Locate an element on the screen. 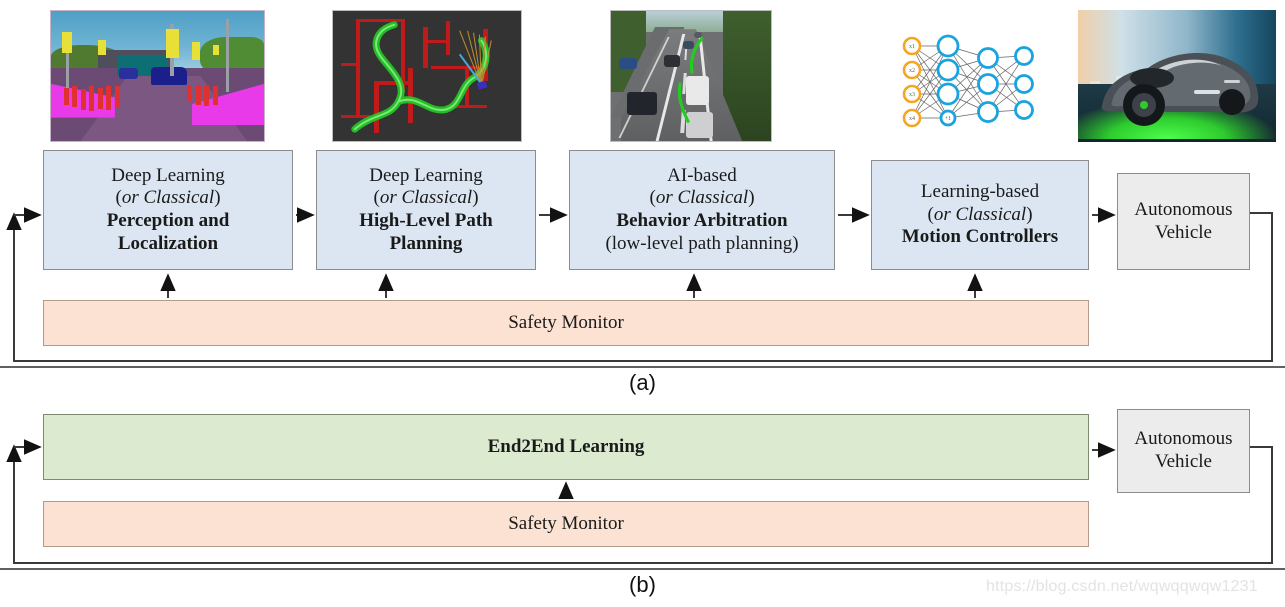 The height and width of the screenshot is (607, 1285). module-line-3: Motion Controllers is located at coordinates (980, 237).